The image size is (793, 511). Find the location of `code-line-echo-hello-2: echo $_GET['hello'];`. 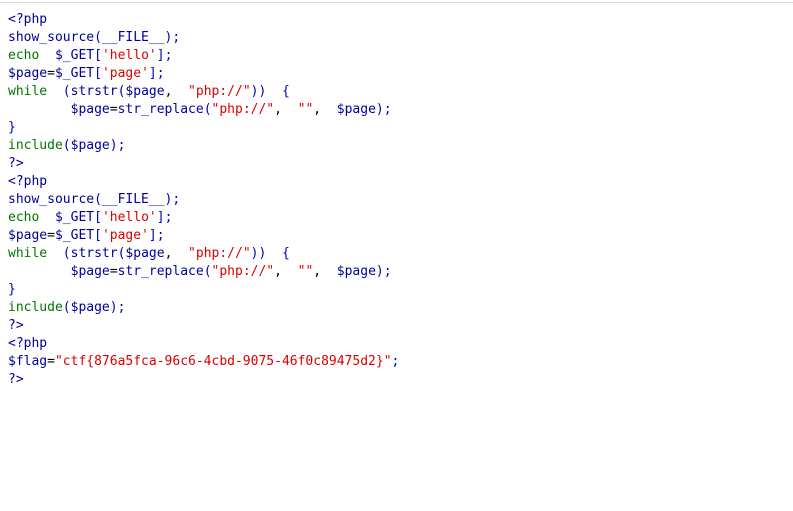

code-line-echo-hello-2: echo $_GET['hello']; is located at coordinates (396, 218).